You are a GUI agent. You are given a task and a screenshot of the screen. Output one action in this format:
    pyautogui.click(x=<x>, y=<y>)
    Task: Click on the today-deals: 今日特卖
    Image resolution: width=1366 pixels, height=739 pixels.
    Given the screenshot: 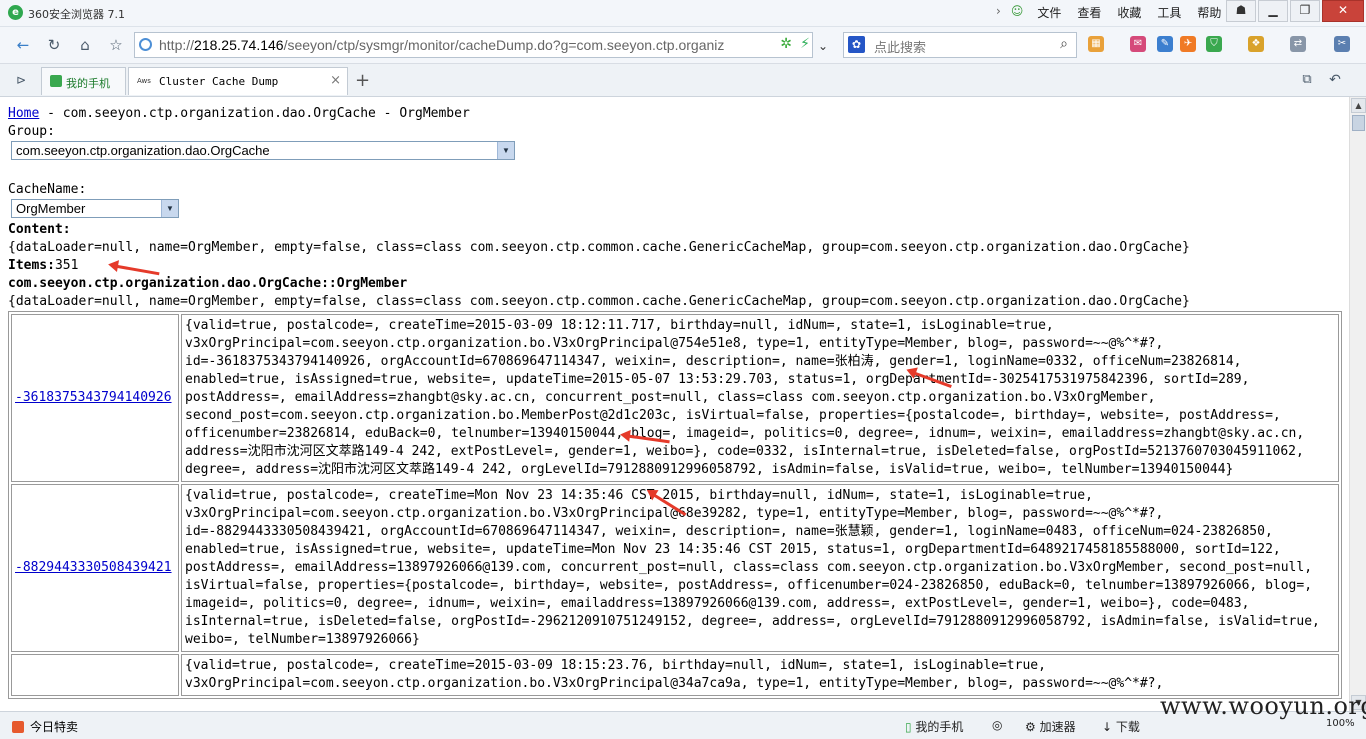 What is the action you would take?
    pyautogui.click(x=45, y=726)
    